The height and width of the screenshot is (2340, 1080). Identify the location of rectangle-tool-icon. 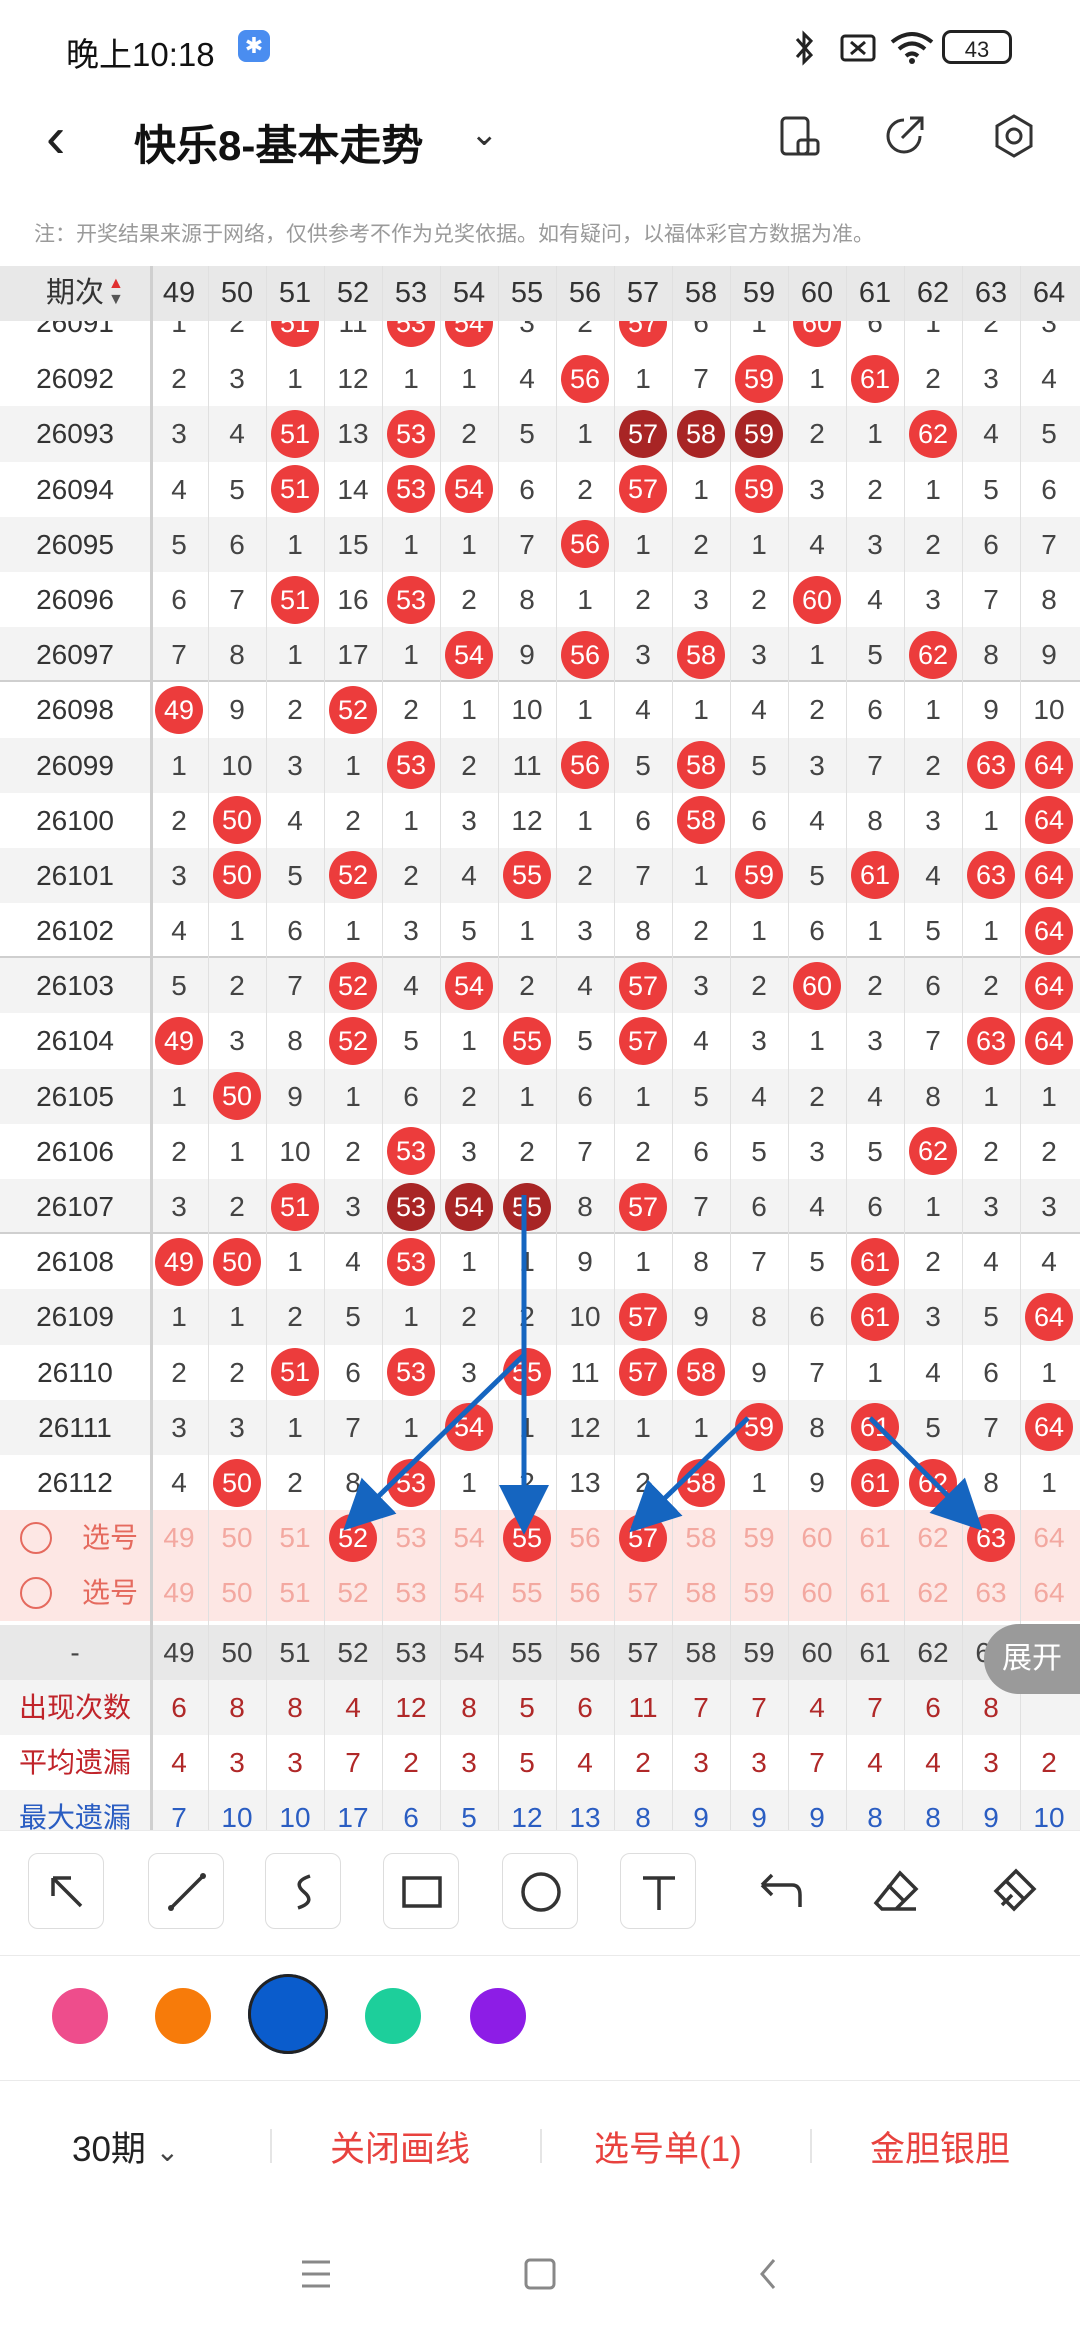
(421, 1891).